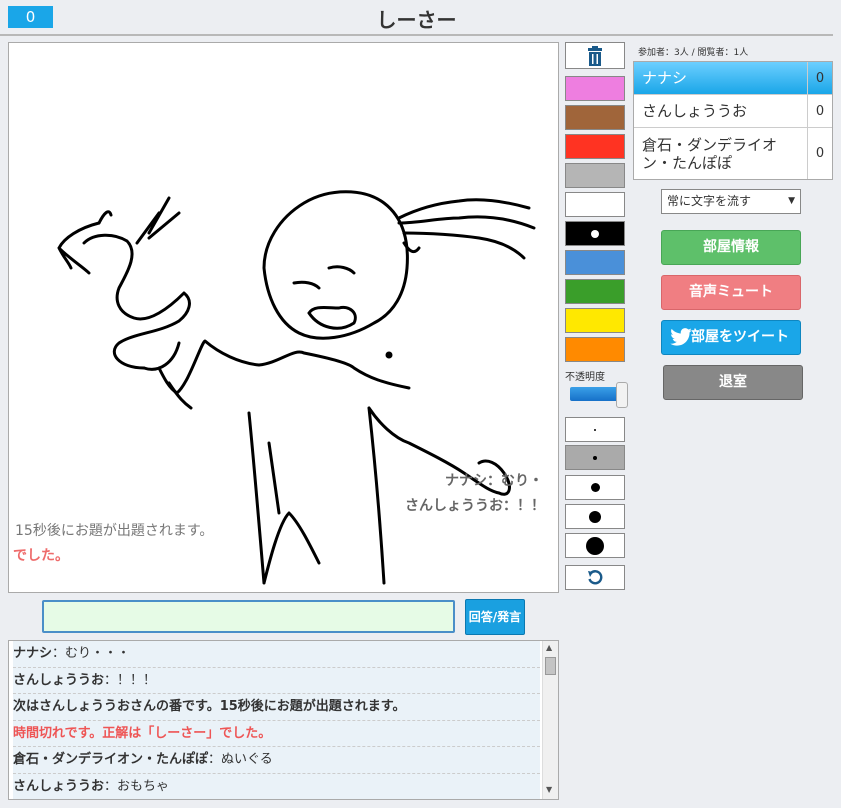 Image resolution: width=841 pixels, height=808 pixels. I want to click on canvas-chat-overlay-4: でした。, so click(41, 556).